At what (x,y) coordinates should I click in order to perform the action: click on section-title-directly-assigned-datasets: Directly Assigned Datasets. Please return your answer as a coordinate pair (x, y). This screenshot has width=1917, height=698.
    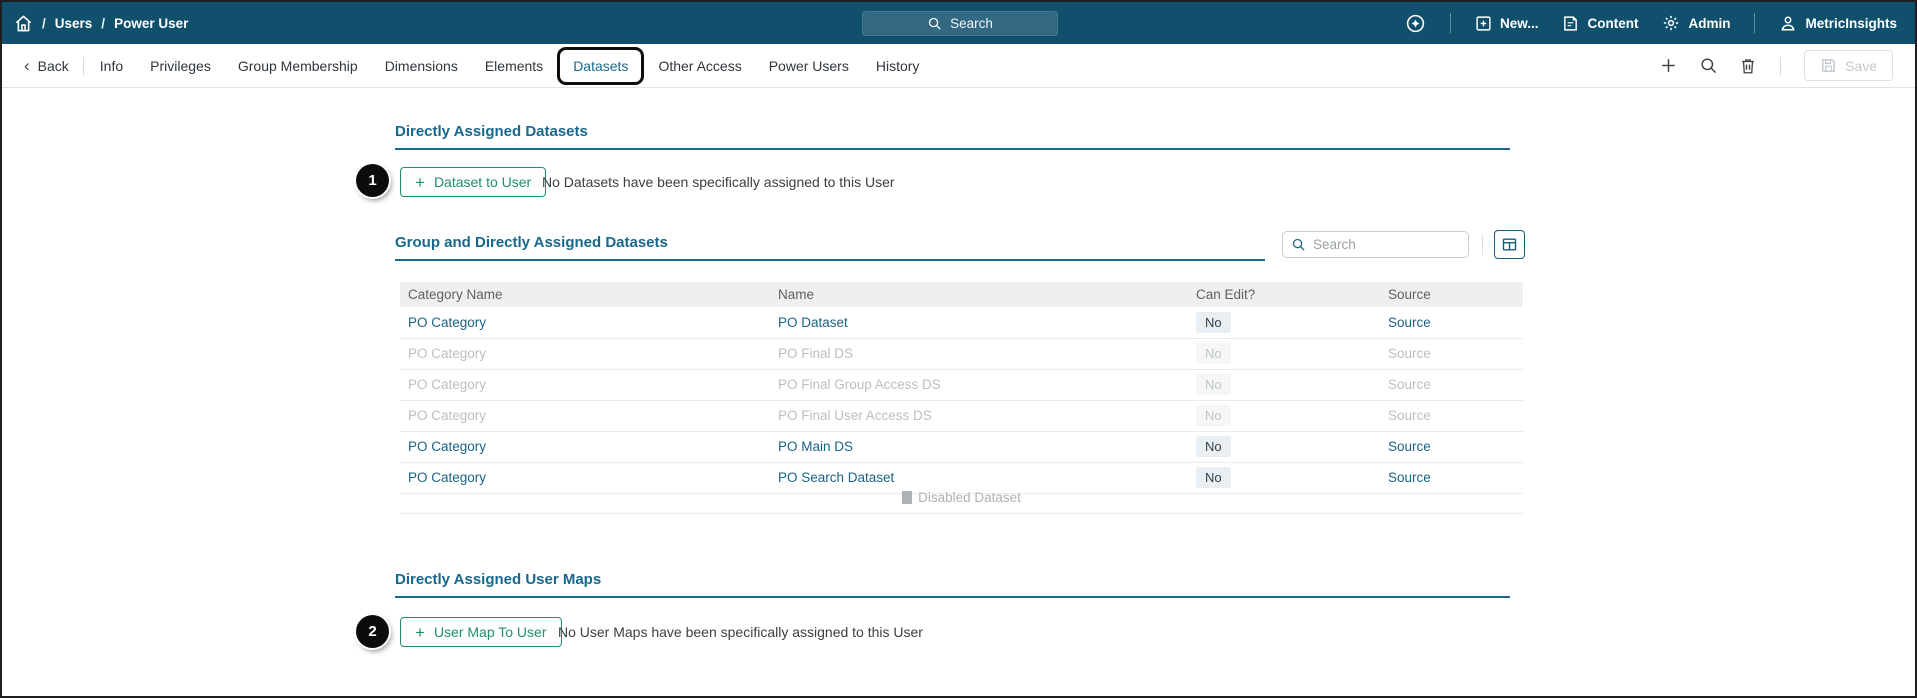
    Looking at the image, I should click on (952, 136).